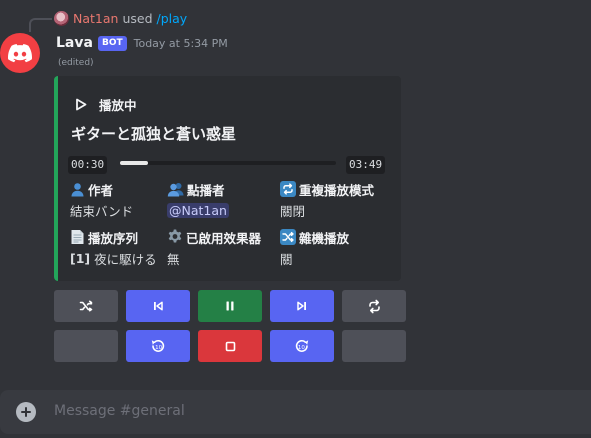 This screenshot has width=591, height=438. Describe the element at coordinates (77, 189) in the screenshot. I see `person-icon` at that location.